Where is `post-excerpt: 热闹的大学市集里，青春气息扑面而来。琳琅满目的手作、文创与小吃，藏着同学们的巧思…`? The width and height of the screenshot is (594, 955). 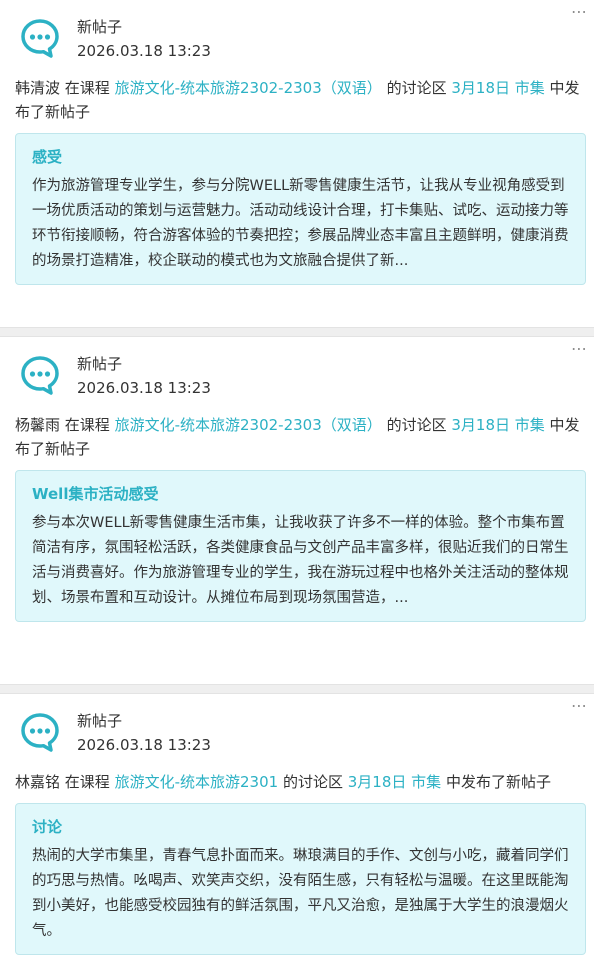
post-excerpt: 热闹的大学市集里，青春气息扑面而来。琳琅满目的手作、文创与小吃，藏着同学们的巧思… is located at coordinates (300, 893).